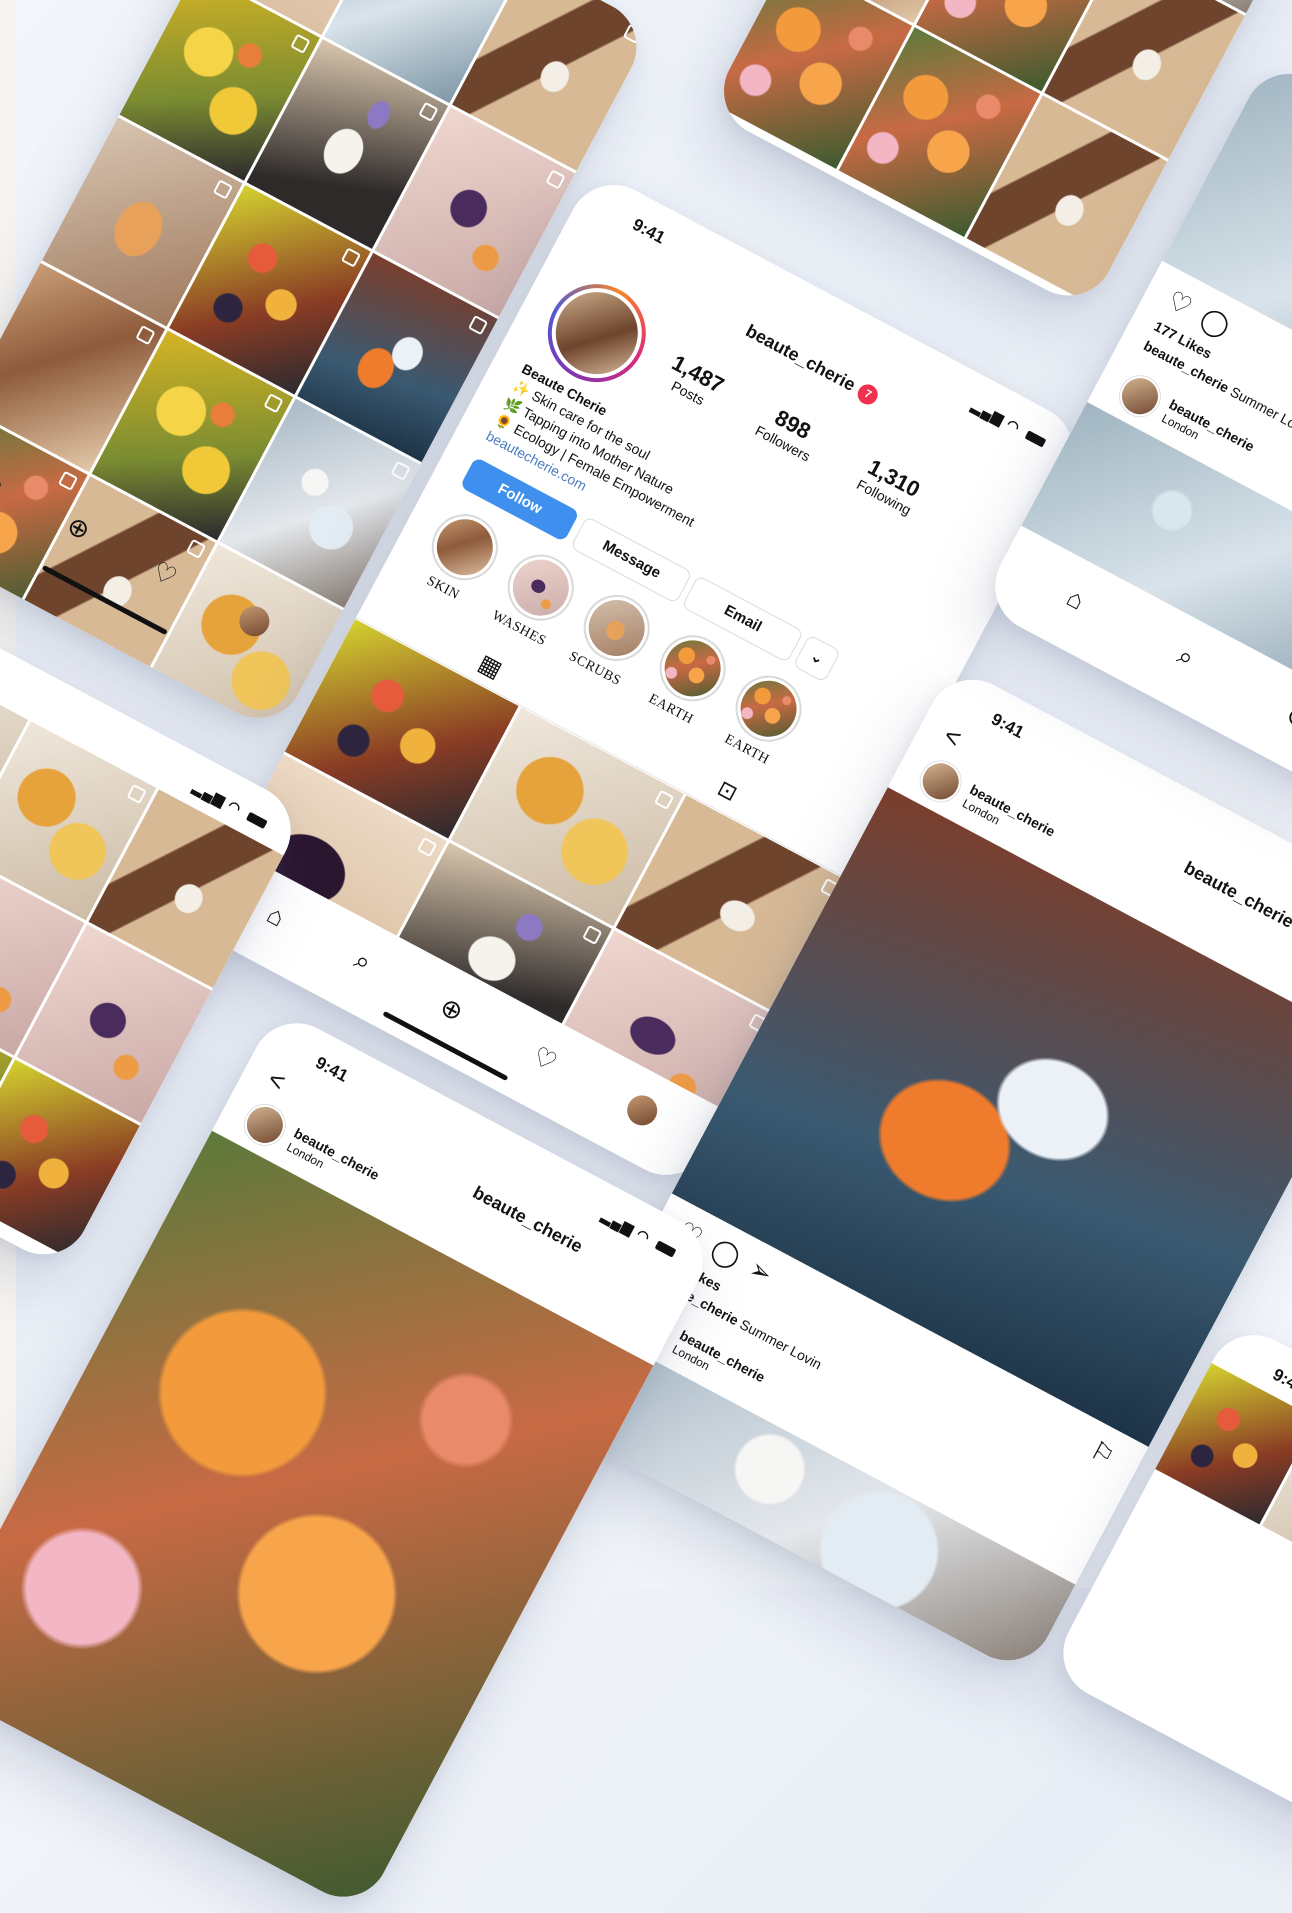  What do you see at coordinates (789, 432) in the screenshot?
I see `stat-followers: 898 Followers` at bounding box center [789, 432].